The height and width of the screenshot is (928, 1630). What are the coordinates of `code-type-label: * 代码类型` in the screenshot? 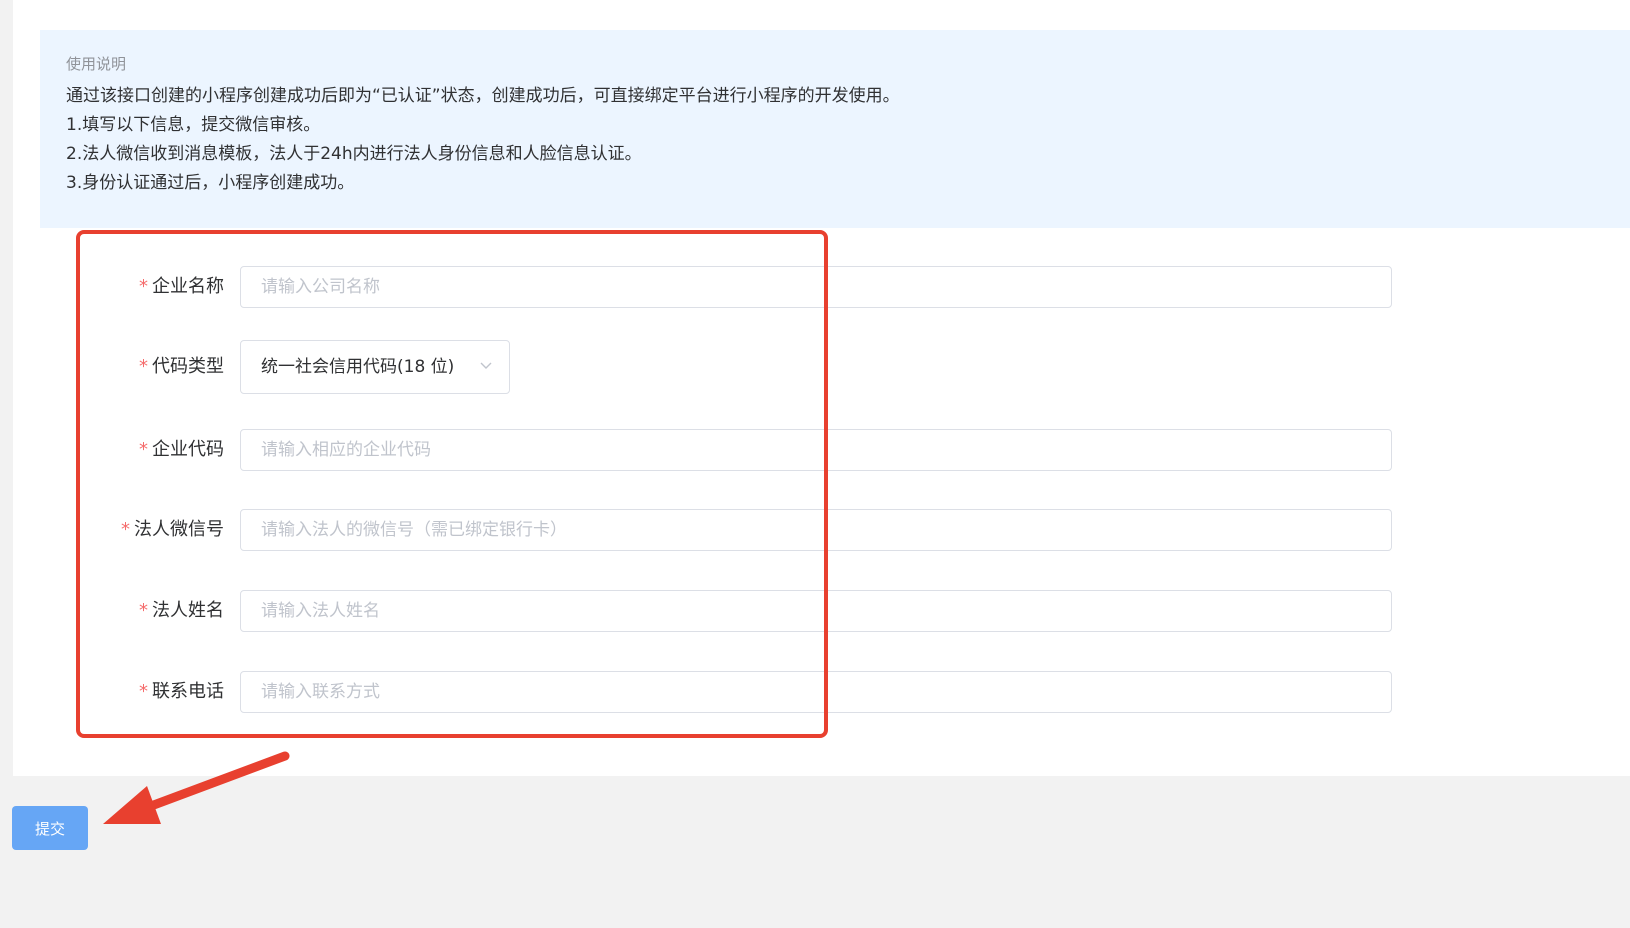 It's located at (181, 366).